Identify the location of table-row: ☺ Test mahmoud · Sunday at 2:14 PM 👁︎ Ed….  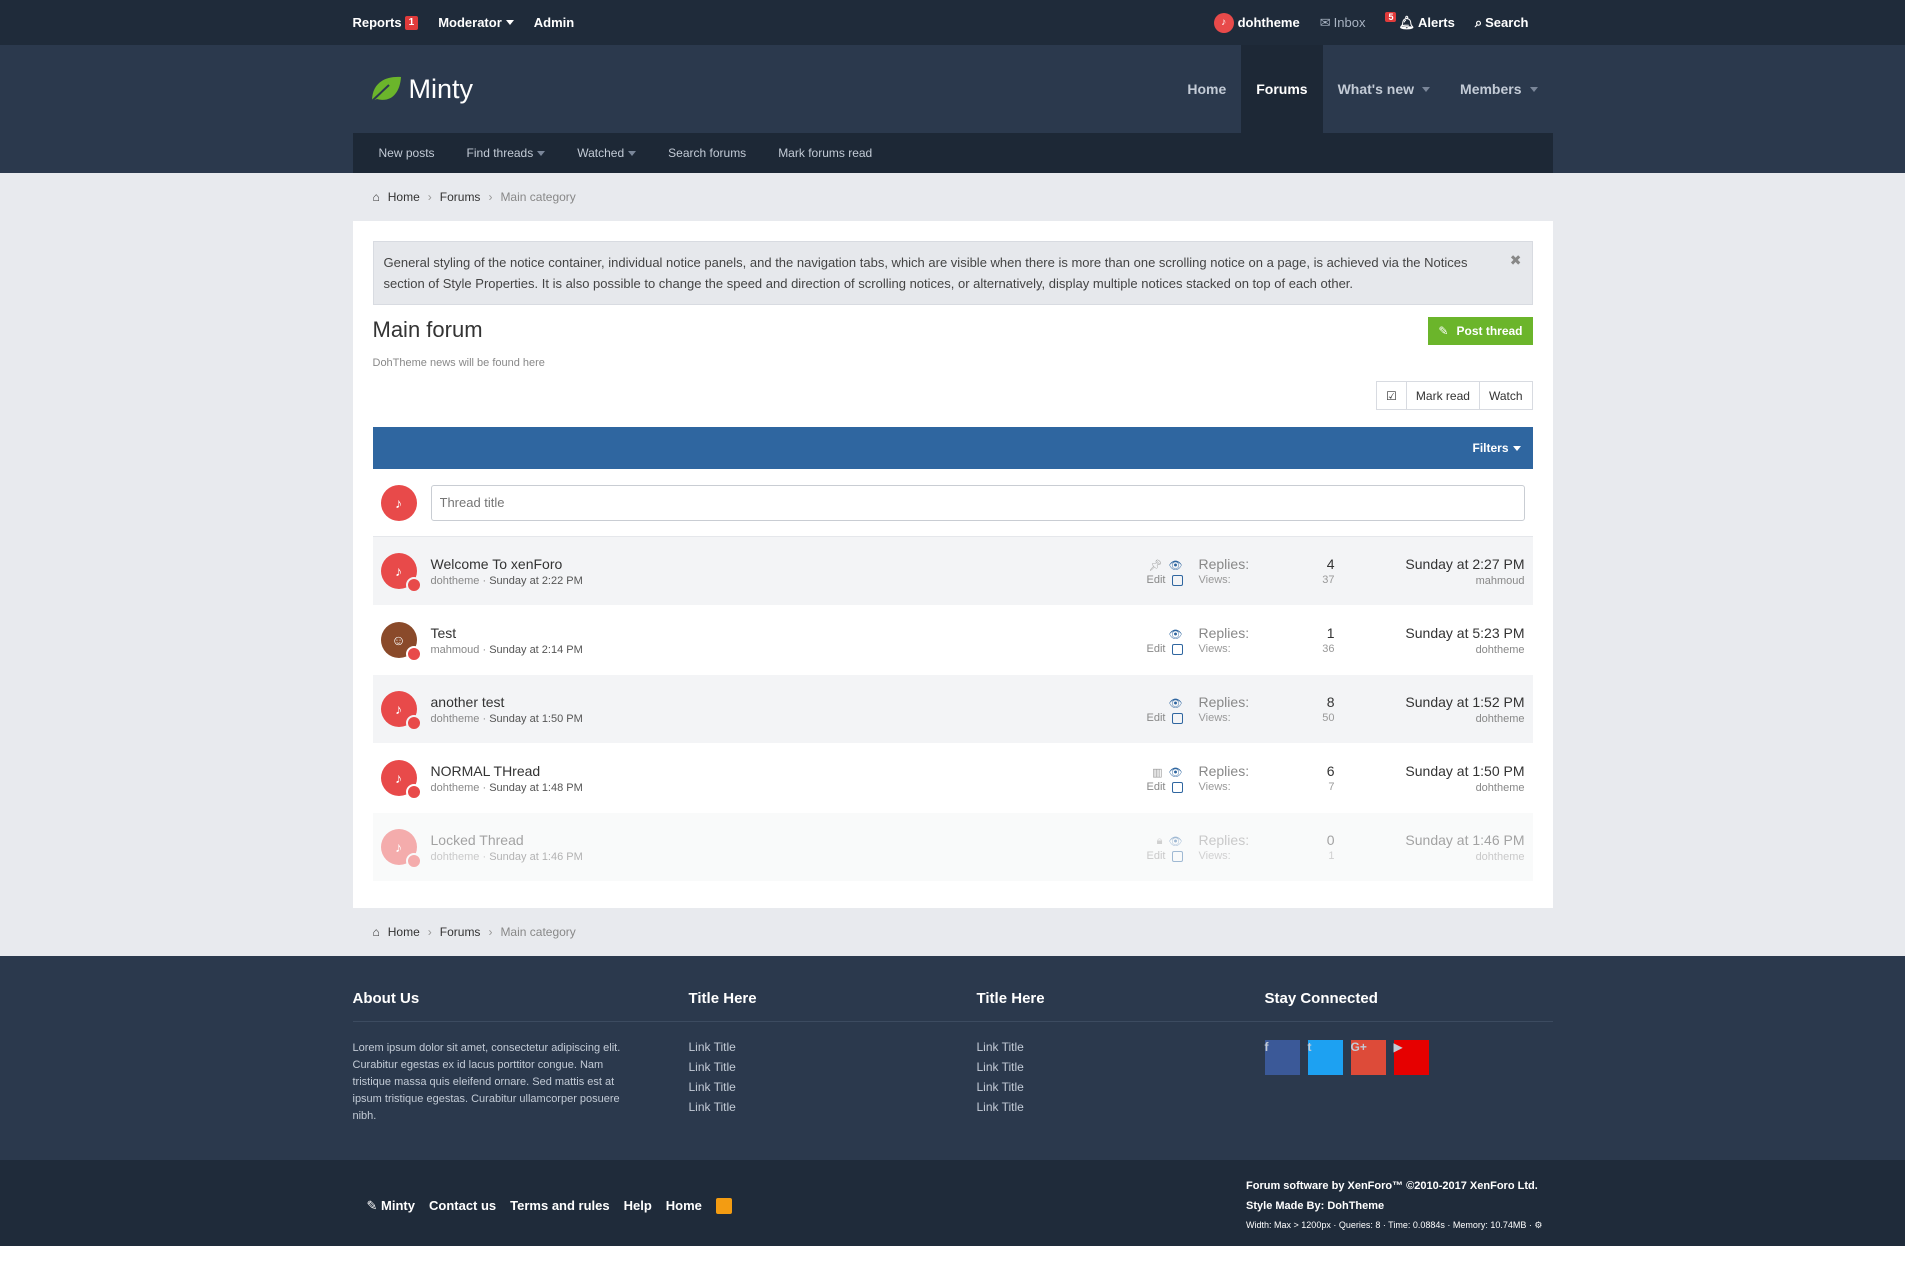
(952, 640).